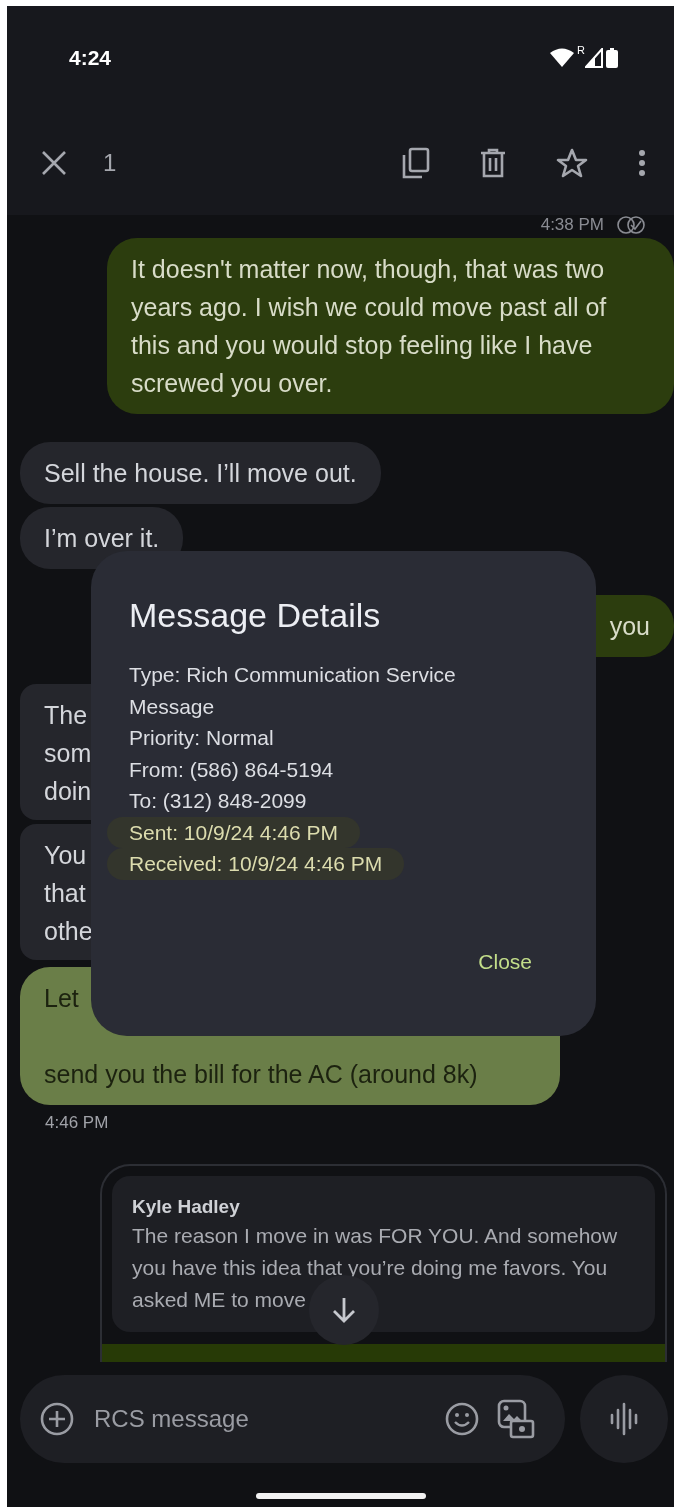  Describe the element at coordinates (562, 58) in the screenshot. I see `wifi-icon` at that location.